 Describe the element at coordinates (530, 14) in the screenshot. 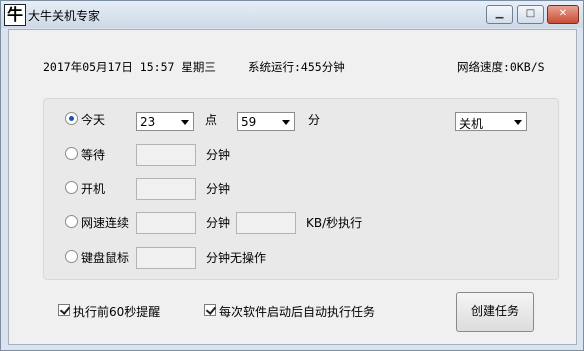

I see `maximize-button: □` at that location.